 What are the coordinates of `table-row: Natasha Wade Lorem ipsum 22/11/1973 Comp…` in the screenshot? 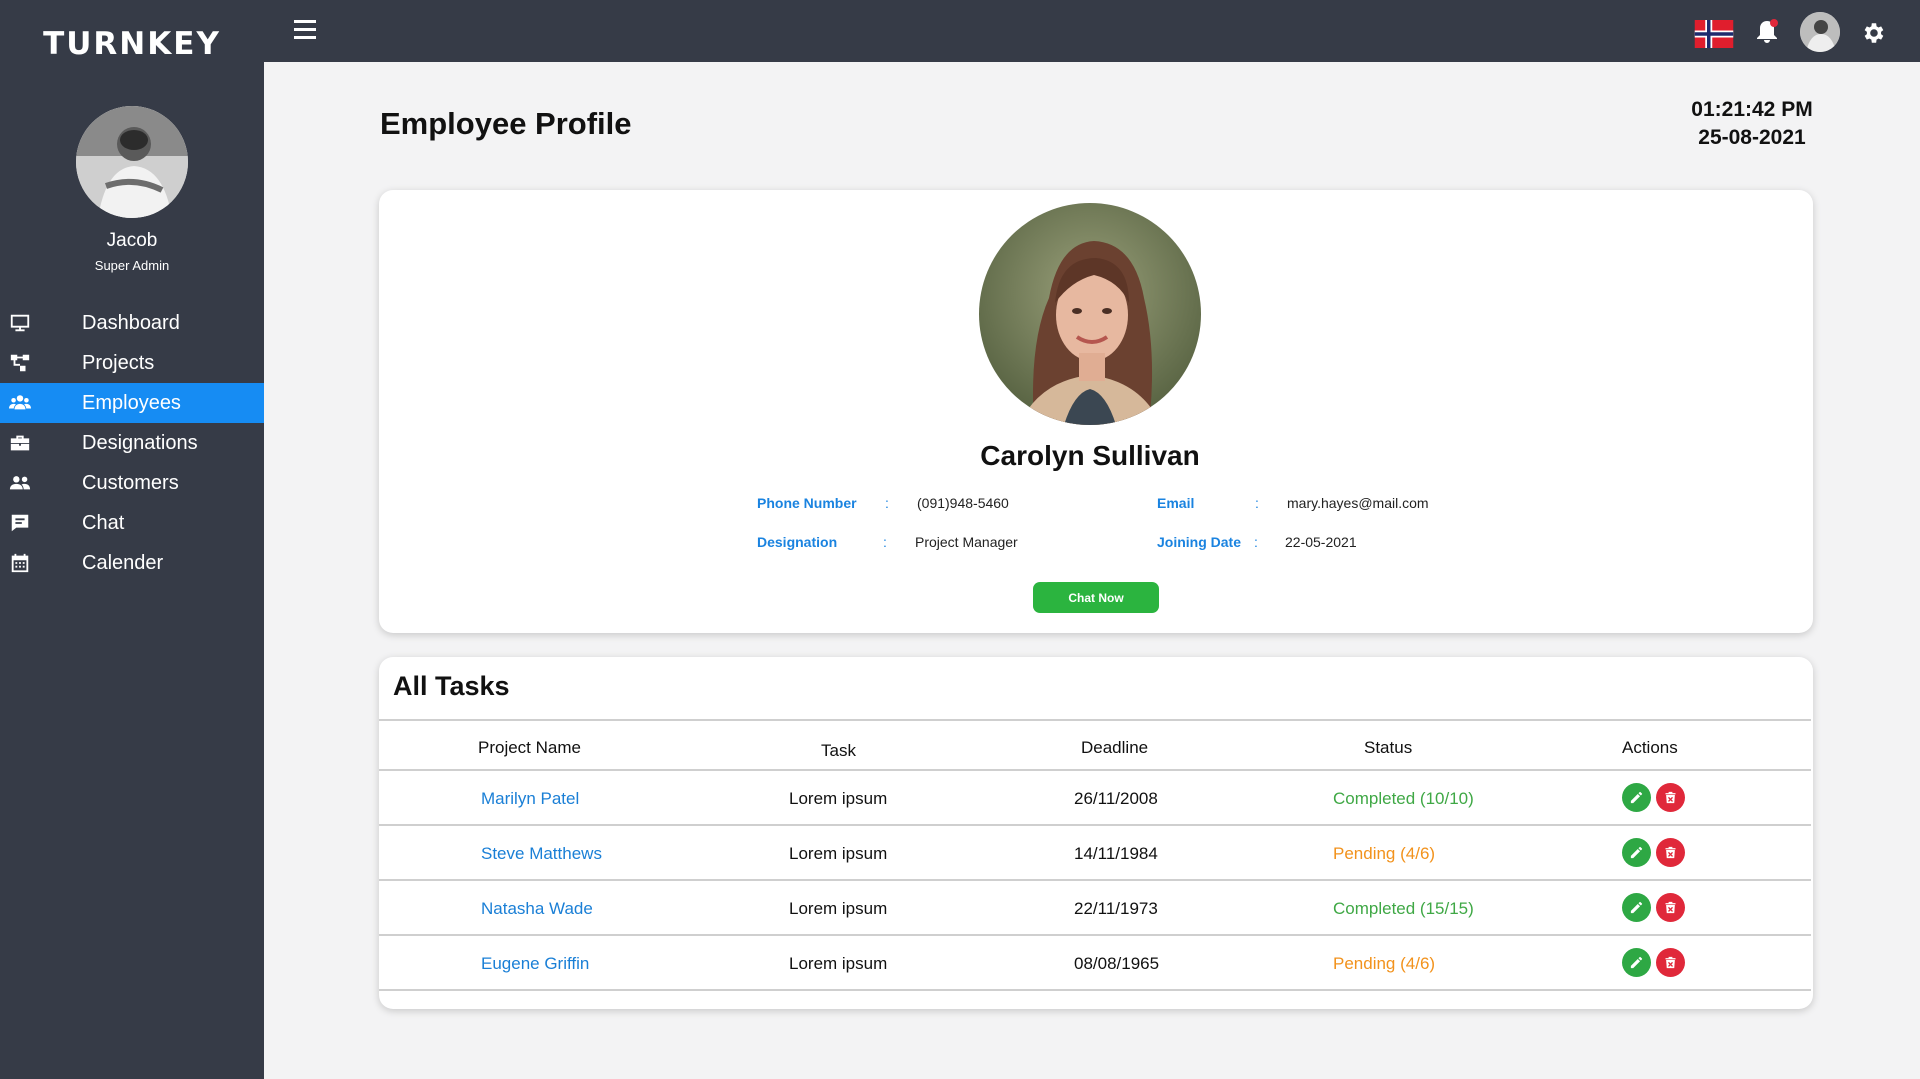 It's located at (1095, 908).